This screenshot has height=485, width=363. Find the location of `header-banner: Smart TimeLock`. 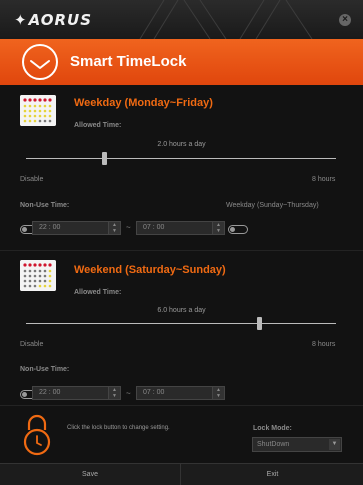

header-banner: Smart TimeLock is located at coordinates (181, 62).